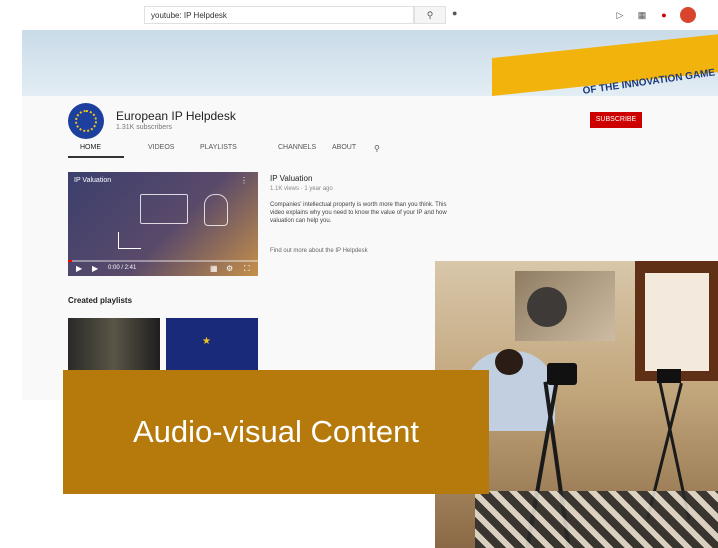 The width and height of the screenshot is (718, 548). Describe the element at coordinates (247, 269) in the screenshot. I see `fullscreen-icon: ⛶` at that location.